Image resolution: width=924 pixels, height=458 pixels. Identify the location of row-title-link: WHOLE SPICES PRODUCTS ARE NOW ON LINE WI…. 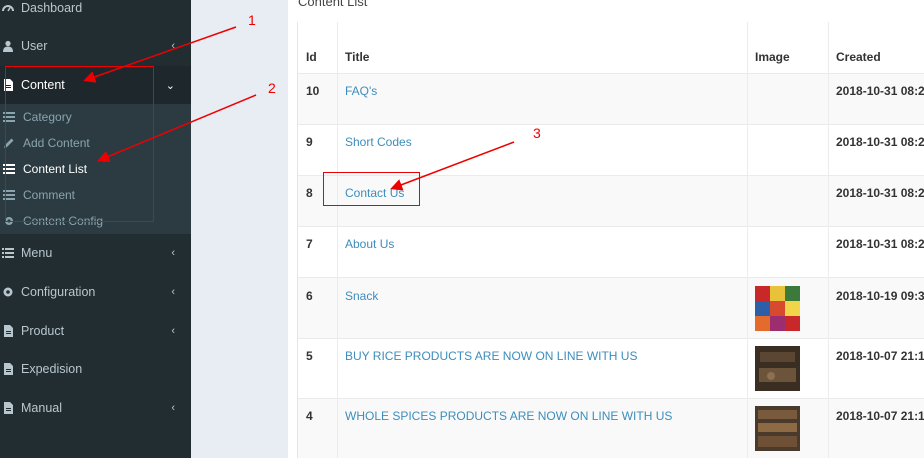
(508, 416).